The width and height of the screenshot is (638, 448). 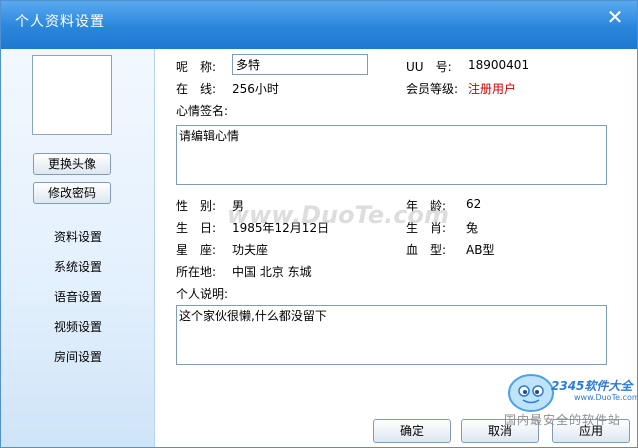 What do you see at coordinates (429, 67) in the screenshot?
I see `uu-label: UU 号:` at bounding box center [429, 67].